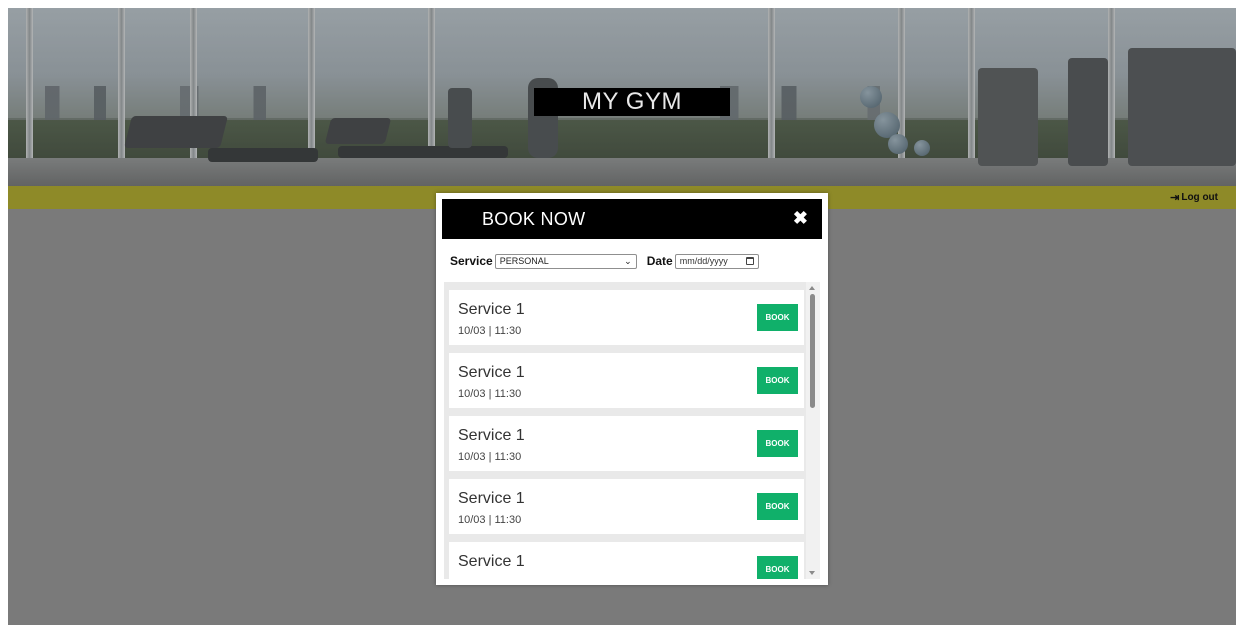  What do you see at coordinates (813, 430) in the screenshot?
I see `list-scrollbar` at bounding box center [813, 430].